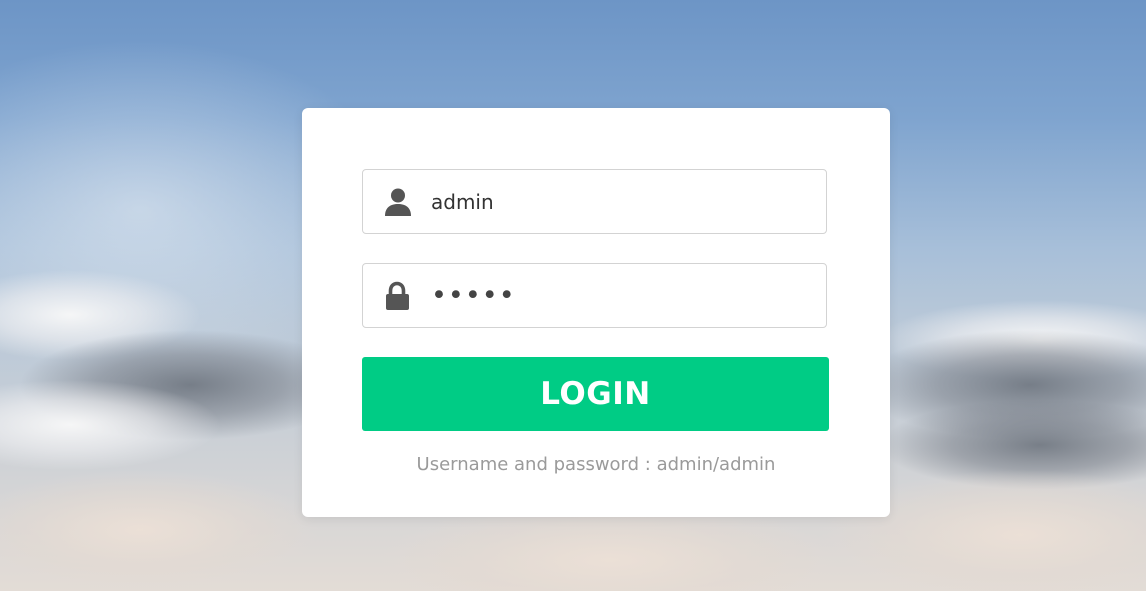 The image size is (1146, 591). Describe the element at coordinates (398, 296) in the screenshot. I see `lock-icon` at that location.